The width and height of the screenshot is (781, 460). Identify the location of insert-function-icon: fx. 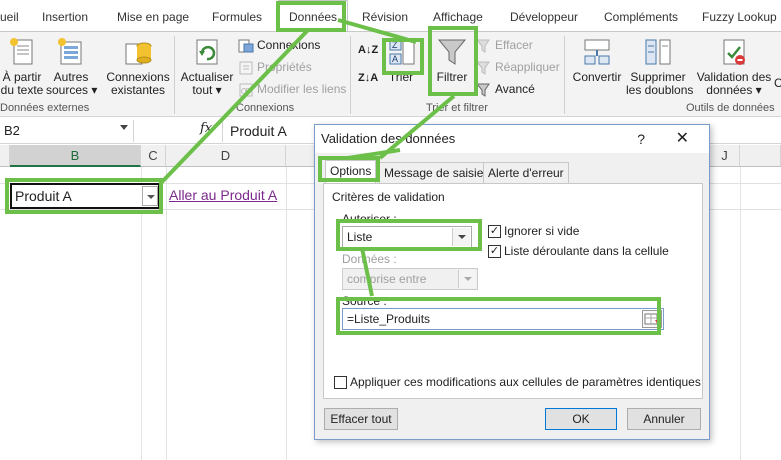
(206, 128).